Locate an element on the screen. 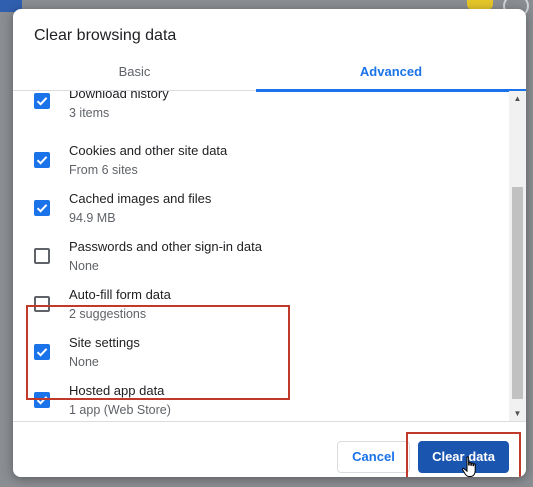 The width and height of the screenshot is (533, 487). item-label: Site settings is located at coordinates (104, 342).